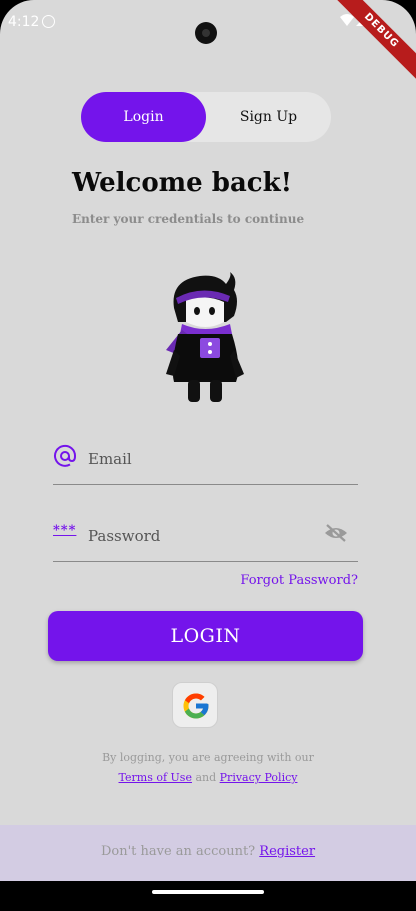 The height and width of the screenshot is (911, 416). What do you see at coordinates (208, 757) in the screenshot?
I see `terms-line: By logging, you are agreeing with our` at bounding box center [208, 757].